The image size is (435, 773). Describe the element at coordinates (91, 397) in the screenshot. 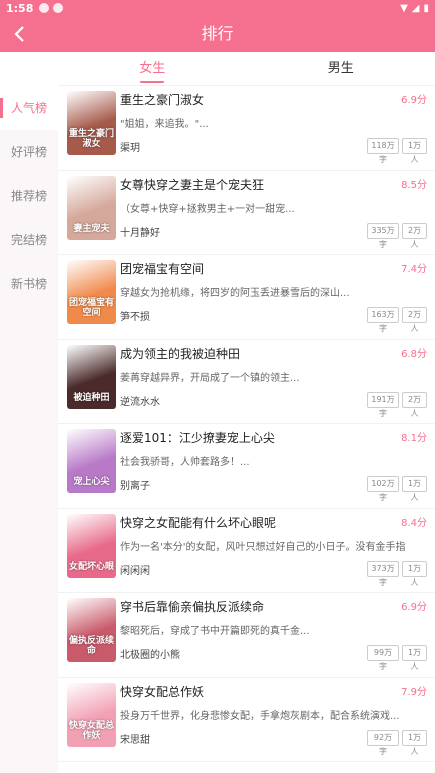

I see `cover-title: 被迫种田` at that location.